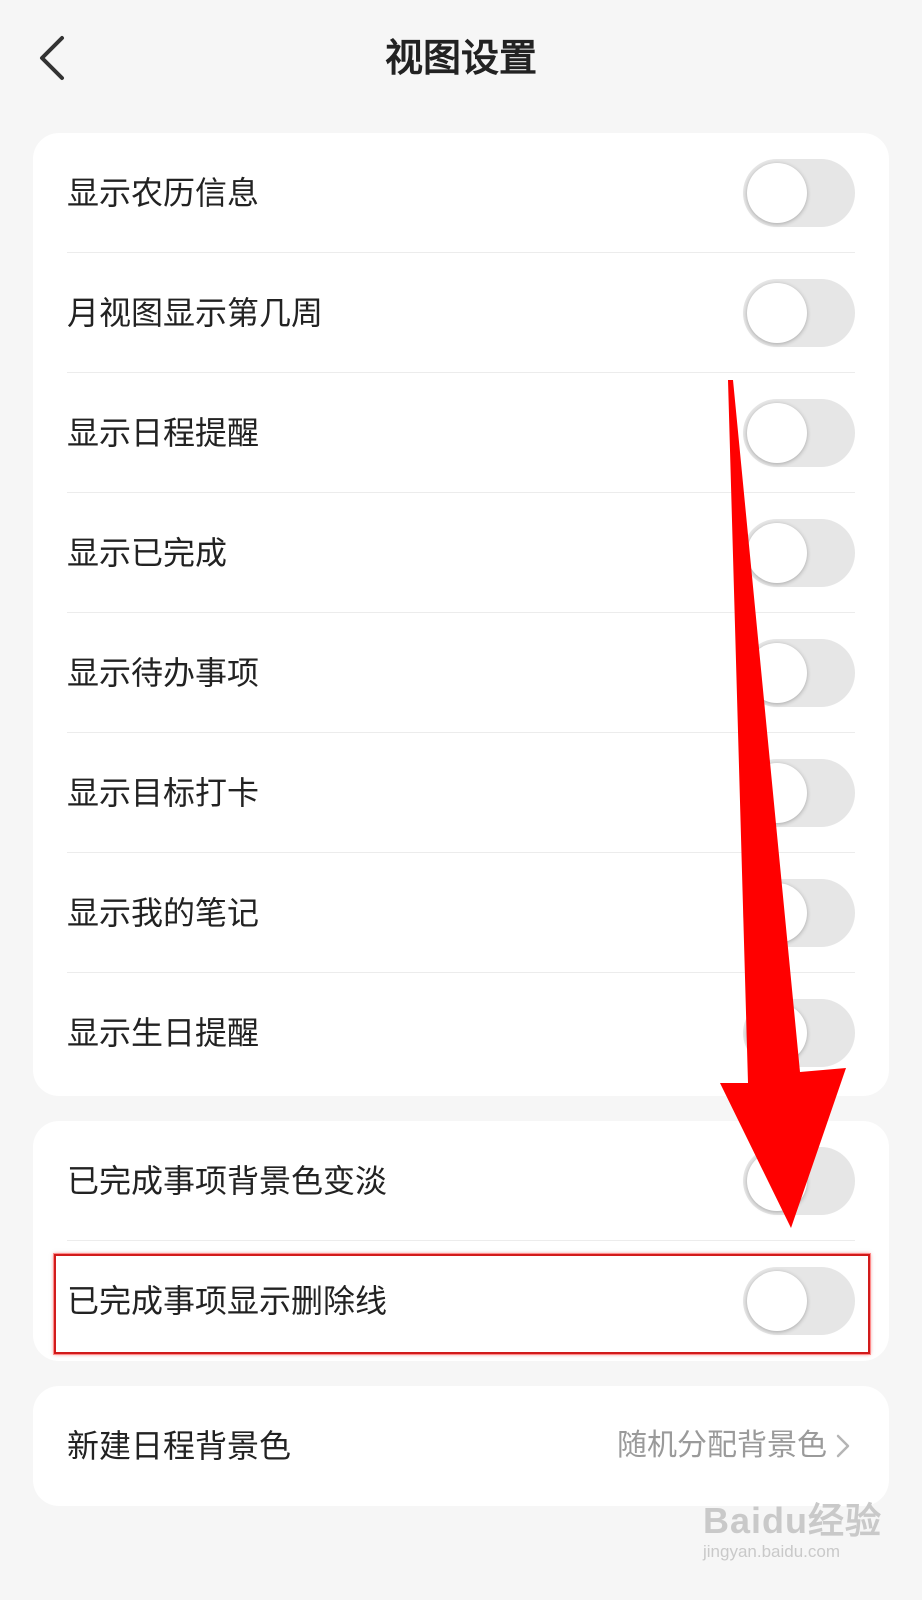 The image size is (922, 1600). Describe the element at coordinates (461, 313) in the screenshot. I see `setting-row-week-number: 月视图显示第几周` at that location.